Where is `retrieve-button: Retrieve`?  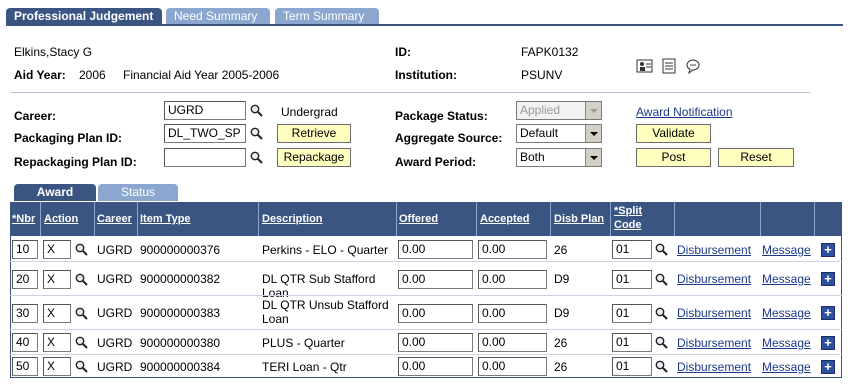 retrieve-button: Retrieve is located at coordinates (314, 133).